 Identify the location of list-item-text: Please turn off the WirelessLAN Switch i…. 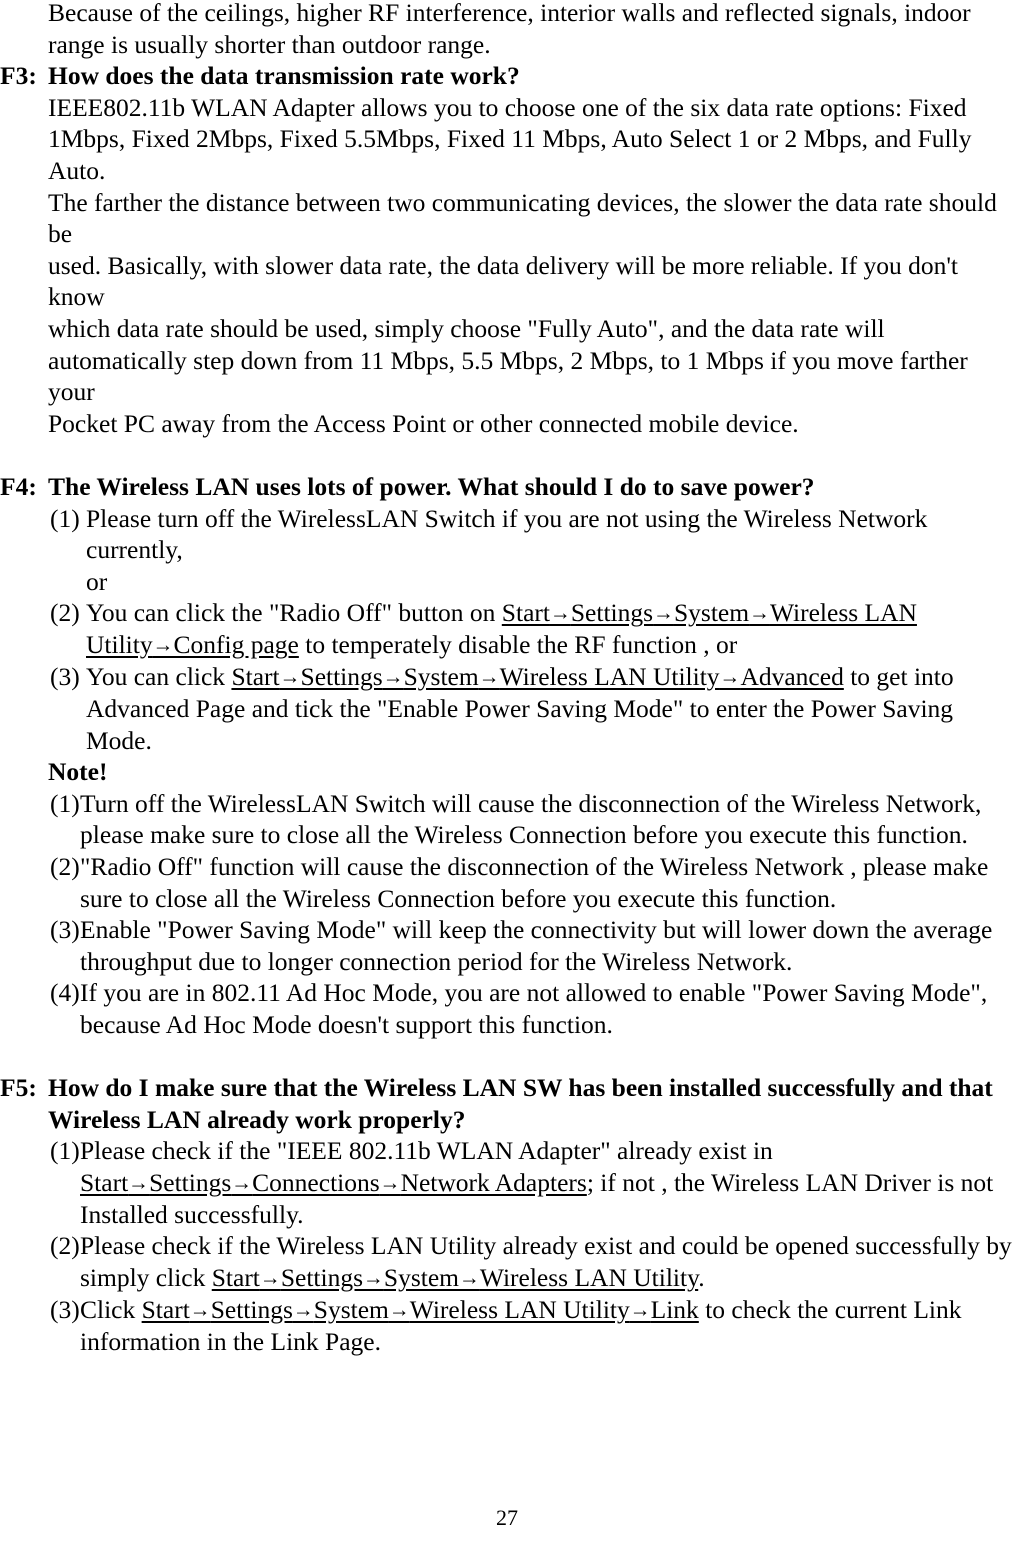
(550, 534).